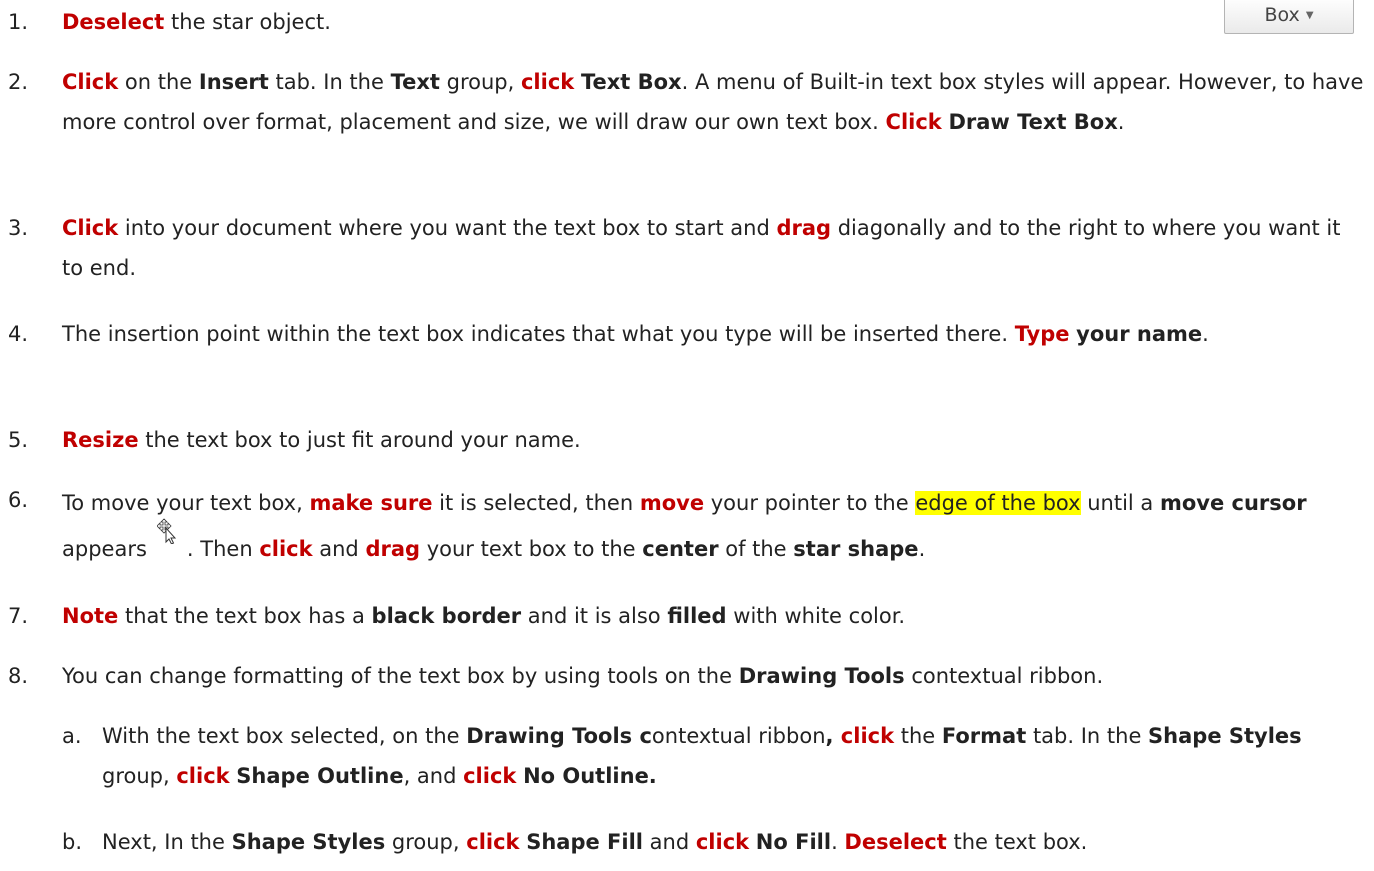 The image size is (1374, 871). I want to click on text-run: contextual ribbon., so click(1004, 676).